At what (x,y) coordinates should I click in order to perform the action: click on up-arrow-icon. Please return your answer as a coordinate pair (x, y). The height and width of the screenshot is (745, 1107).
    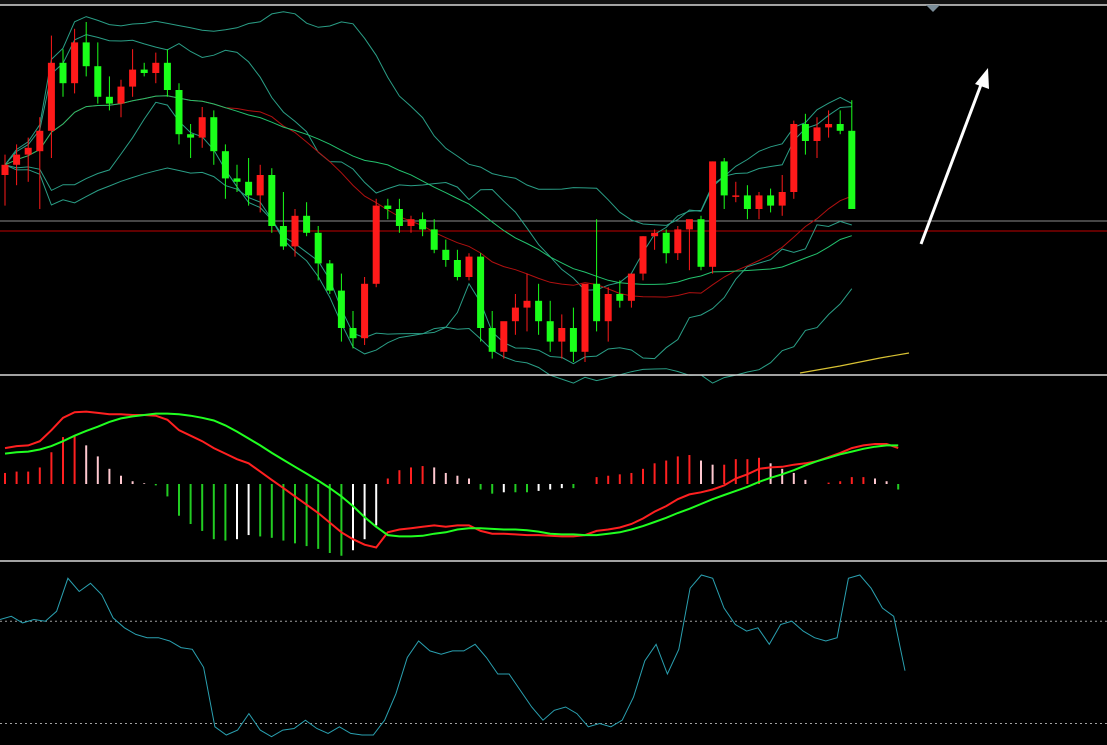
    Looking at the image, I should click on (954, 156).